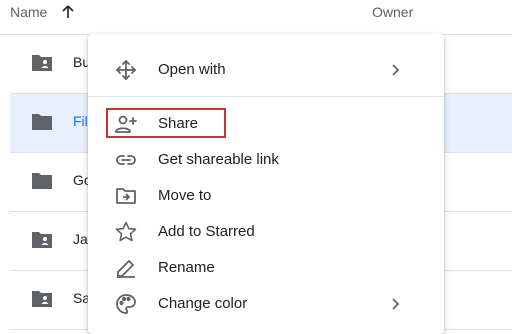 The image size is (512, 334). Describe the element at coordinates (126, 70) in the screenshot. I see `move-arrows-icon` at that location.